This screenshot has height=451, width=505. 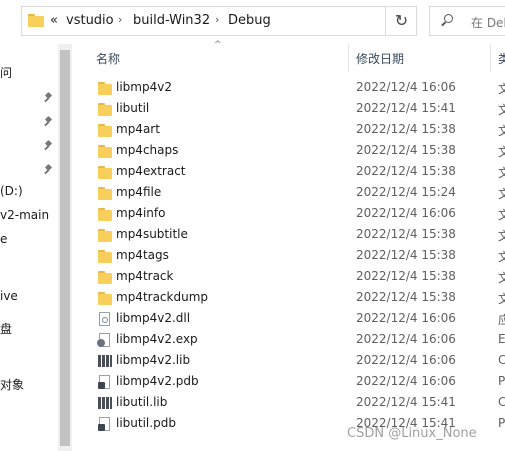 What do you see at coordinates (380, 58) in the screenshot?
I see `column-header-date-modified: 修改日期` at bounding box center [380, 58].